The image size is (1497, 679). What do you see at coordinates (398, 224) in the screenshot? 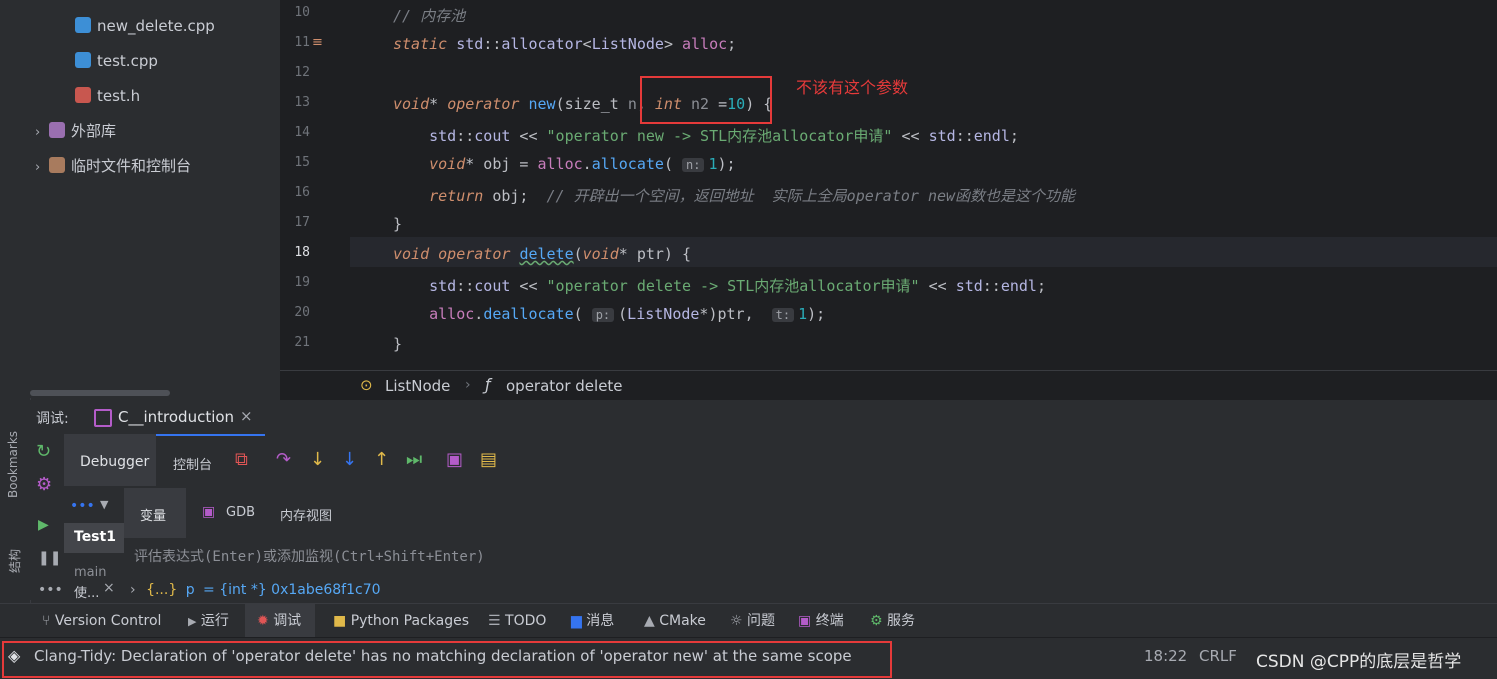
I see `code-line-17: }` at bounding box center [398, 224].